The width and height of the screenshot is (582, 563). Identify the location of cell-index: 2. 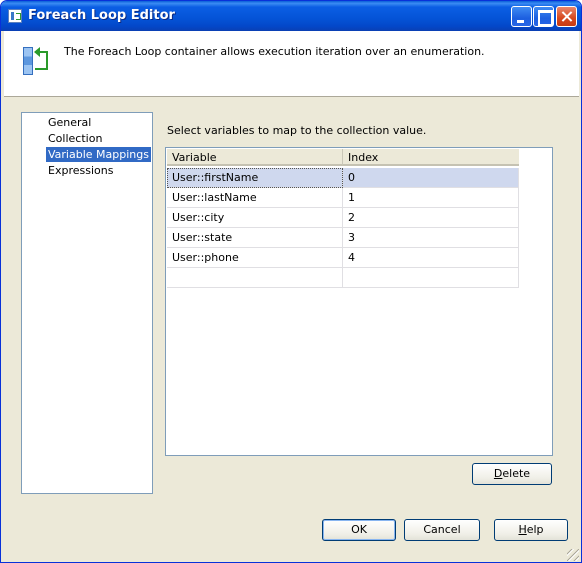
(431, 218).